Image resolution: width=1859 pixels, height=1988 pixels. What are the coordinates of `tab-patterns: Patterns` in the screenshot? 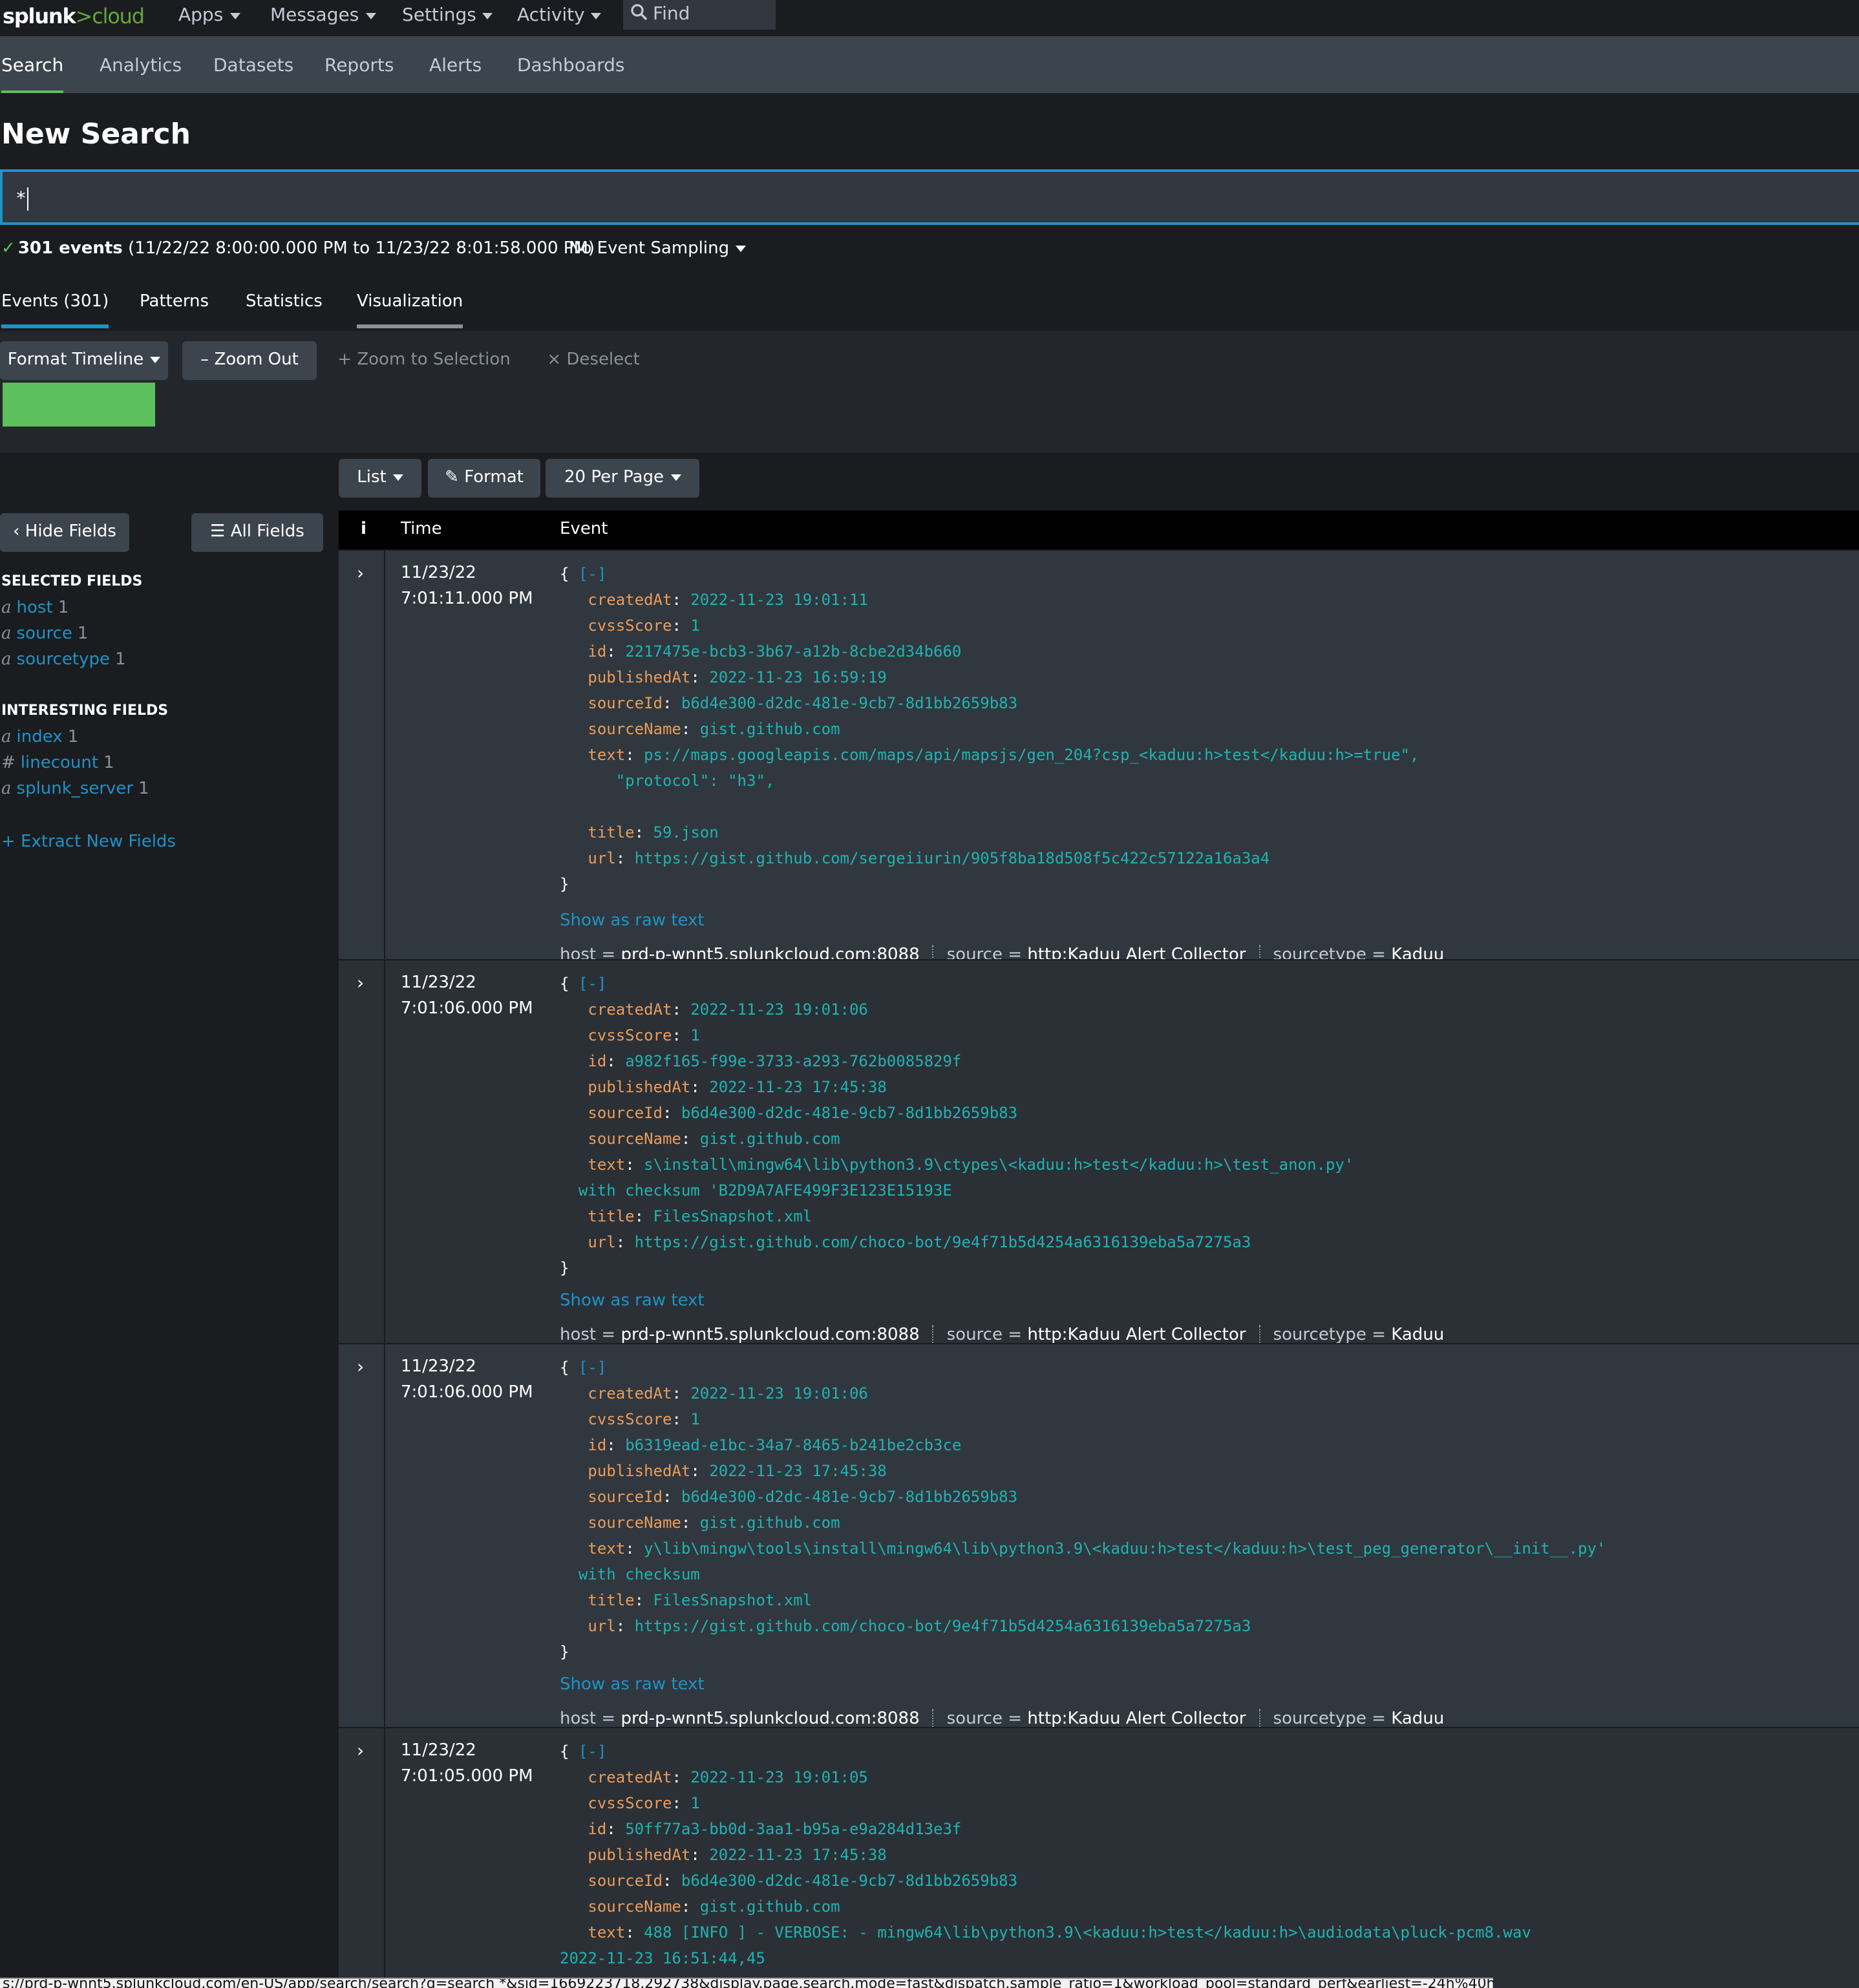 It's located at (174, 308).